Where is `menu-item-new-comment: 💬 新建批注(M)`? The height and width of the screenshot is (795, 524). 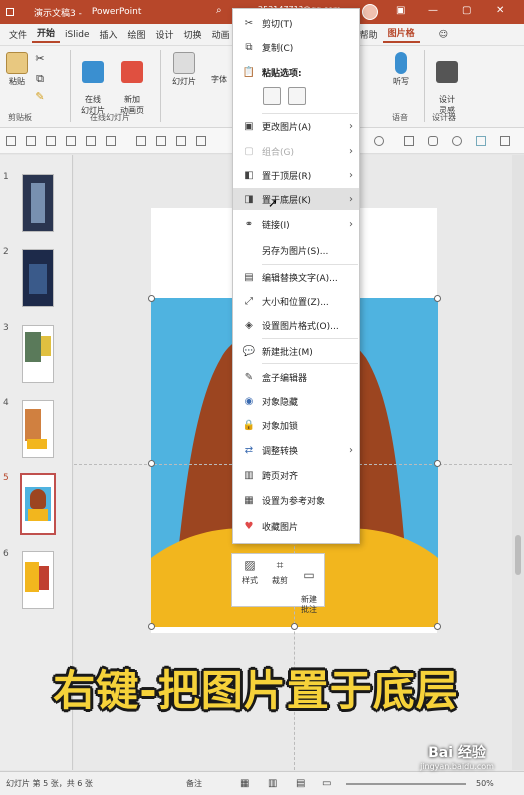 menu-item-new-comment: 💬 新建批注(M) is located at coordinates (296, 351).